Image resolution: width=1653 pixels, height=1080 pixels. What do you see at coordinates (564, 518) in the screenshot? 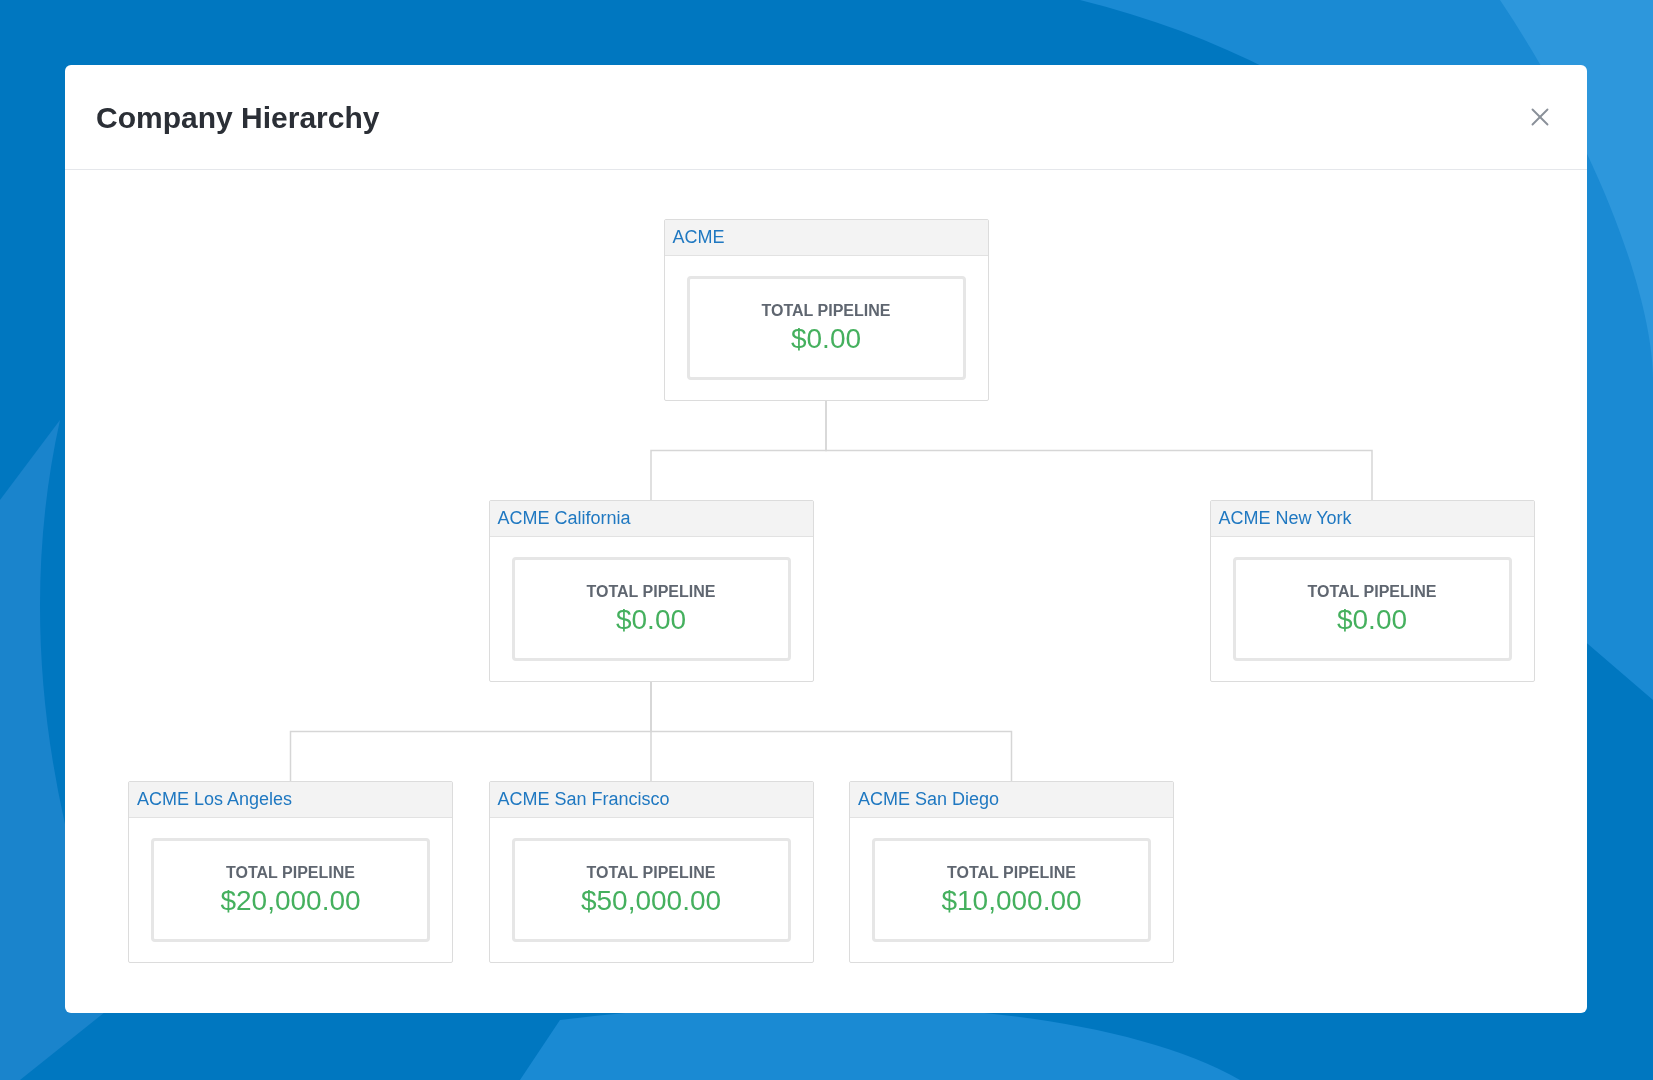
I see `company-link: ACME California` at bounding box center [564, 518].